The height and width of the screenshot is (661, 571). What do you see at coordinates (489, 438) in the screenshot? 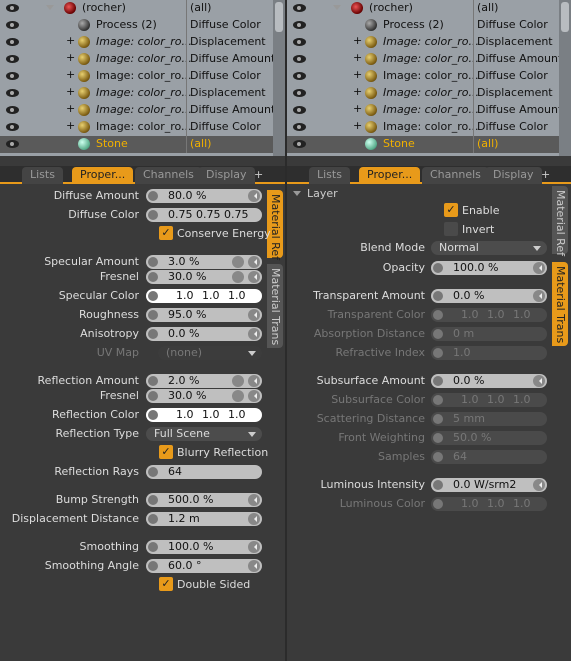
I see `front-weighting-field: 50.0 %` at bounding box center [489, 438].